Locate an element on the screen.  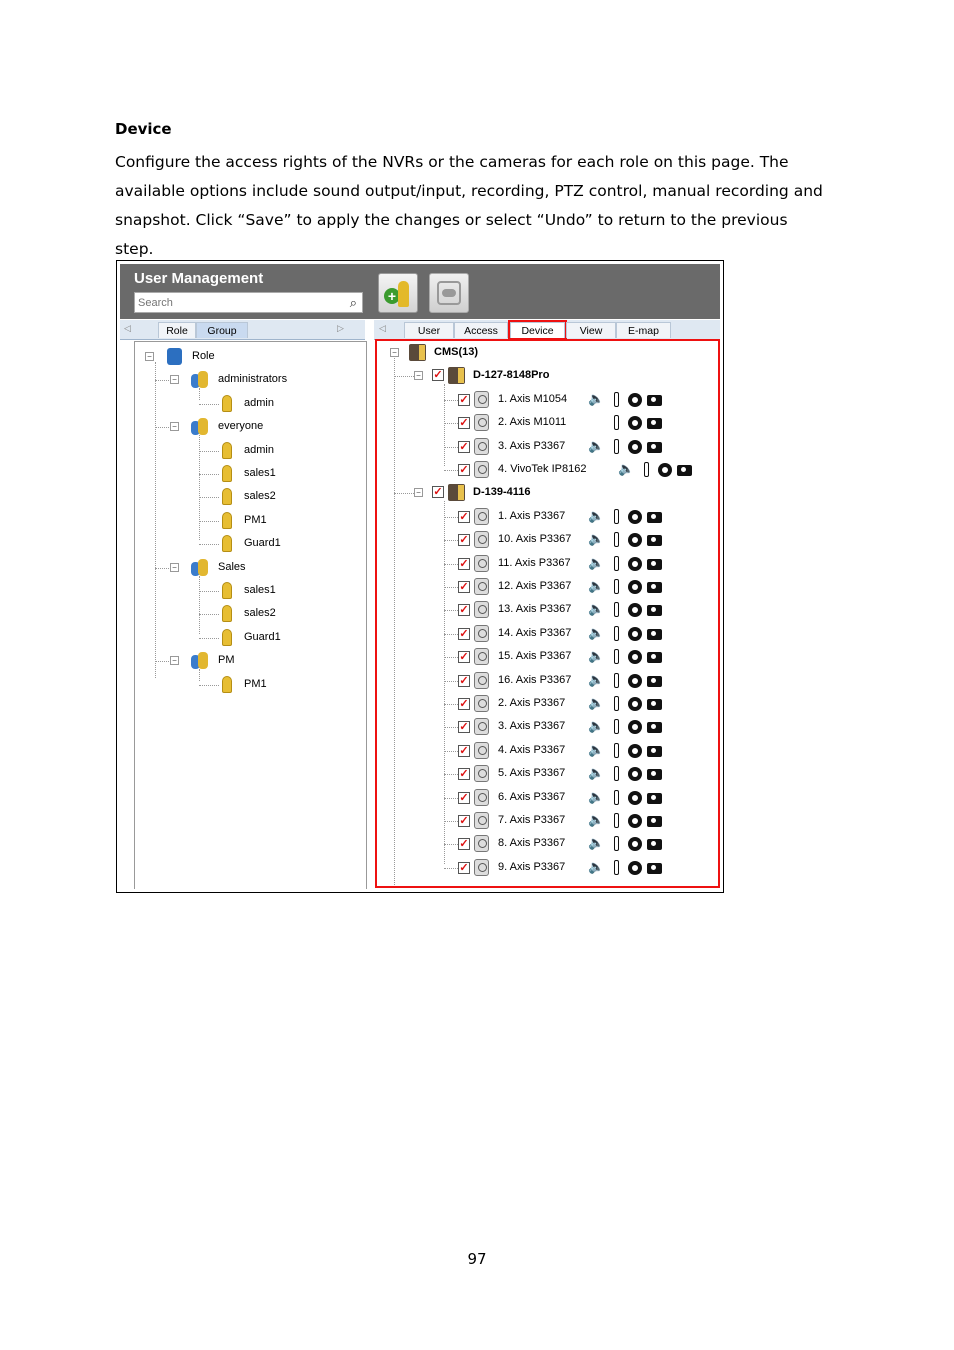
tab-device: Device is located at coordinates (537, 330).